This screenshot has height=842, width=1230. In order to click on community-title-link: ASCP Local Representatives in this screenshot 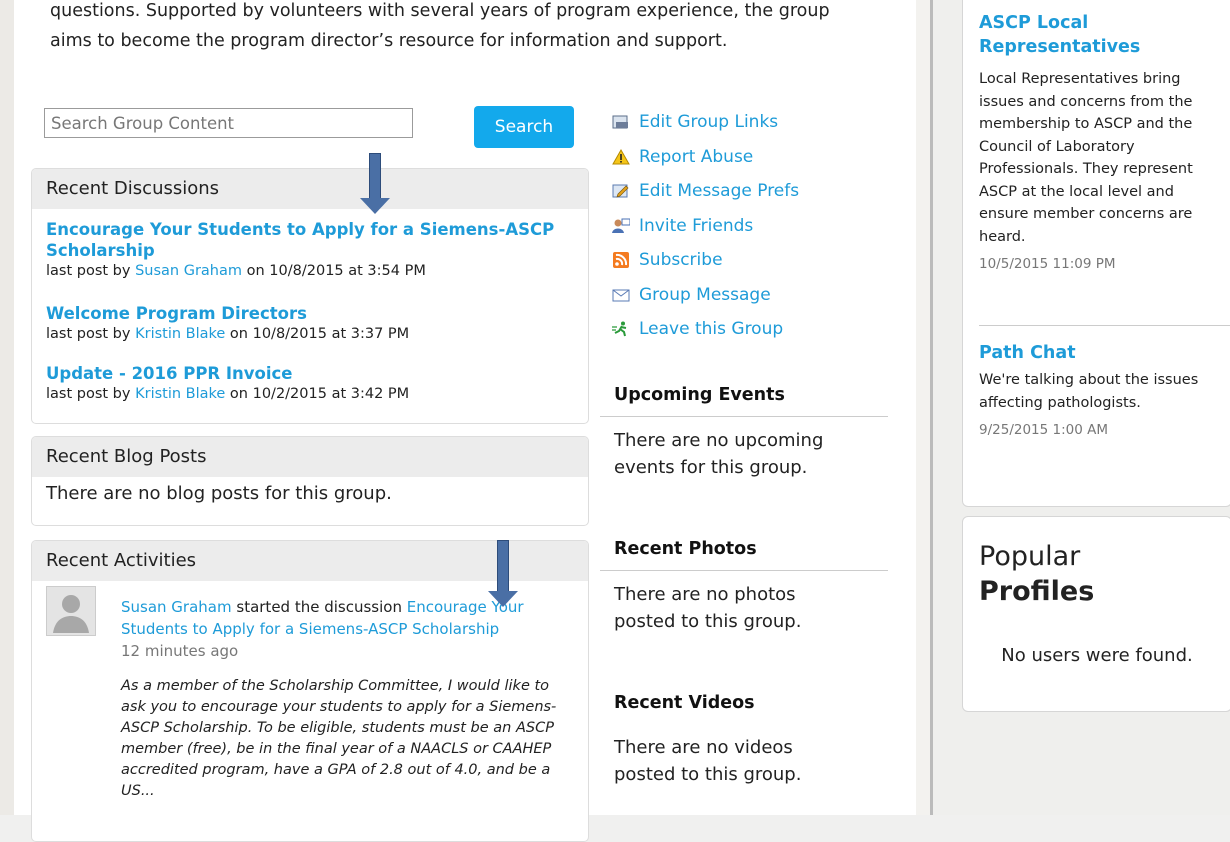, I will do `click(1104, 35)`.